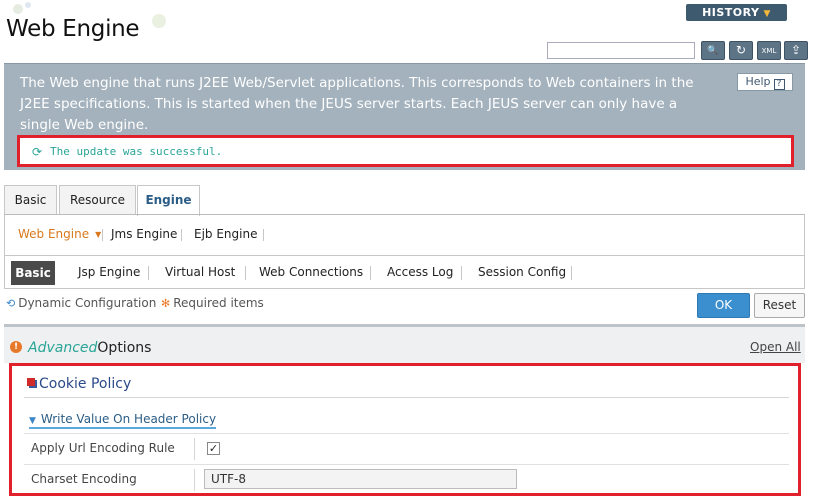 Image resolution: width=813 pixels, height=500 pixels. Describe the element at coordinates (731, 12) in the screenshot. I see `history-label: HISTORY` at that location.